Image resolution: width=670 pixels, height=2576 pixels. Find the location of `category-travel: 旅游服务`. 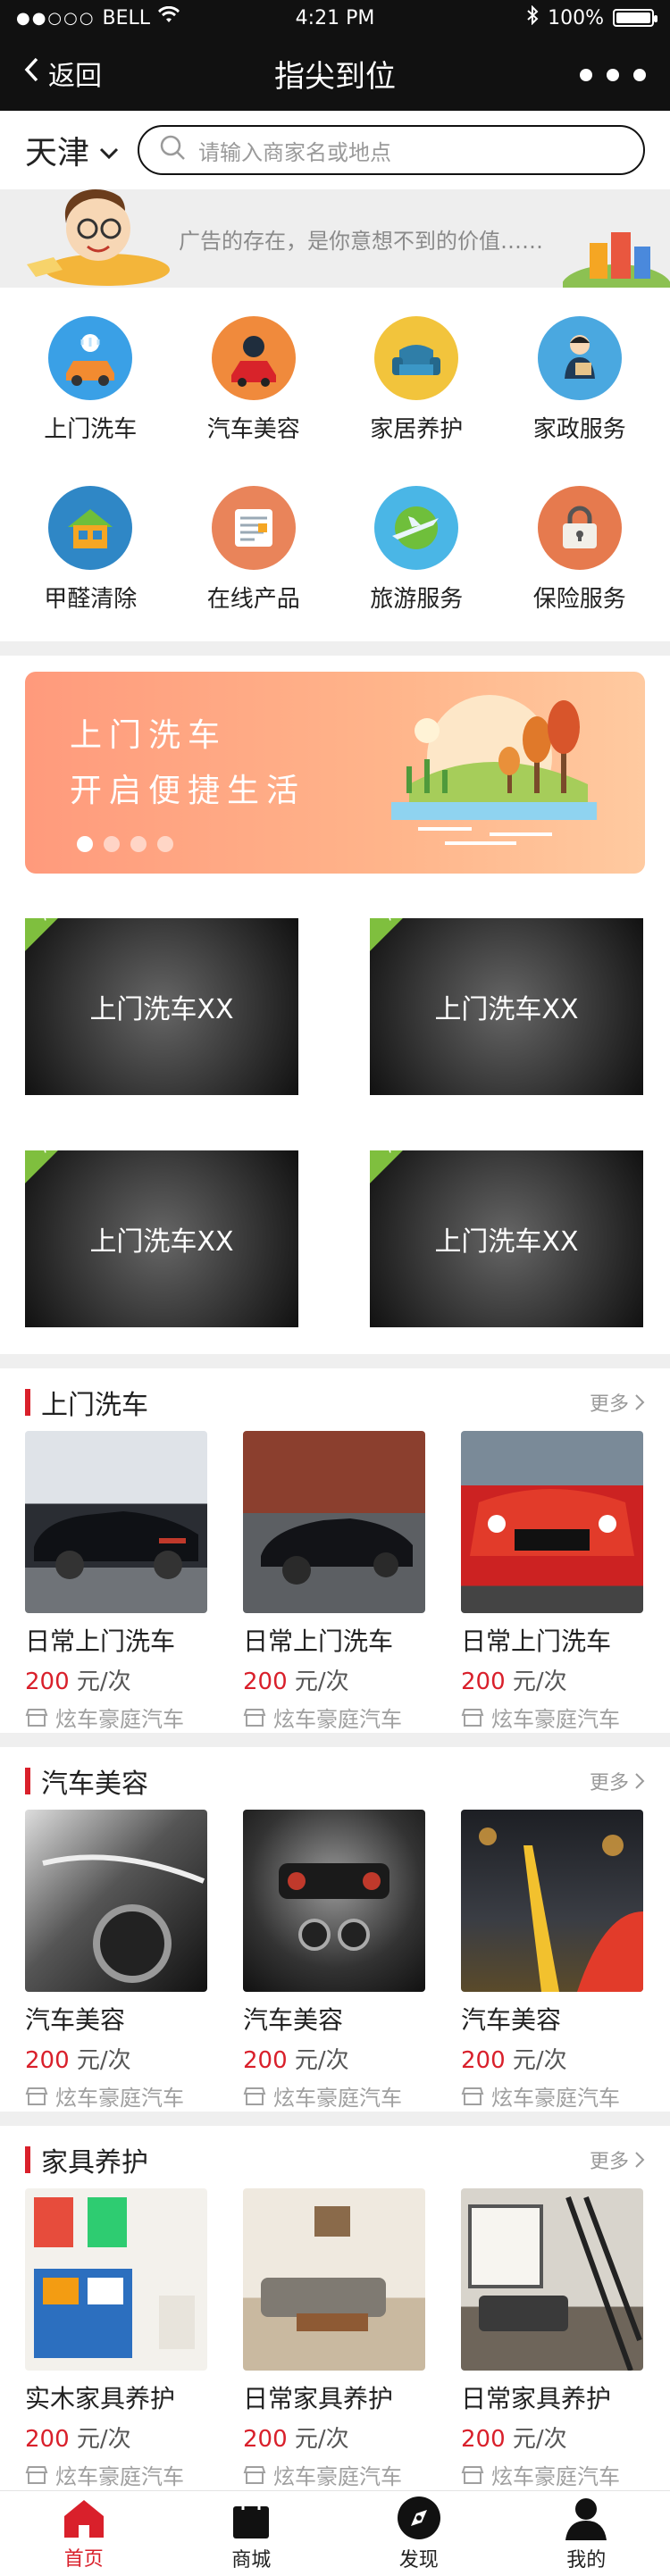

category-travel: 旅游服务 is located at coordinates (416, 549).